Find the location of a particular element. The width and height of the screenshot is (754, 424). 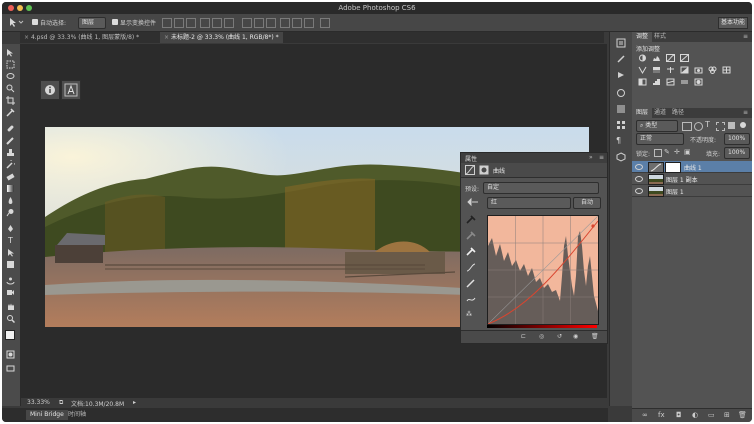

view-previous-state-icon: ◎ is located at coordinates (541, 336).